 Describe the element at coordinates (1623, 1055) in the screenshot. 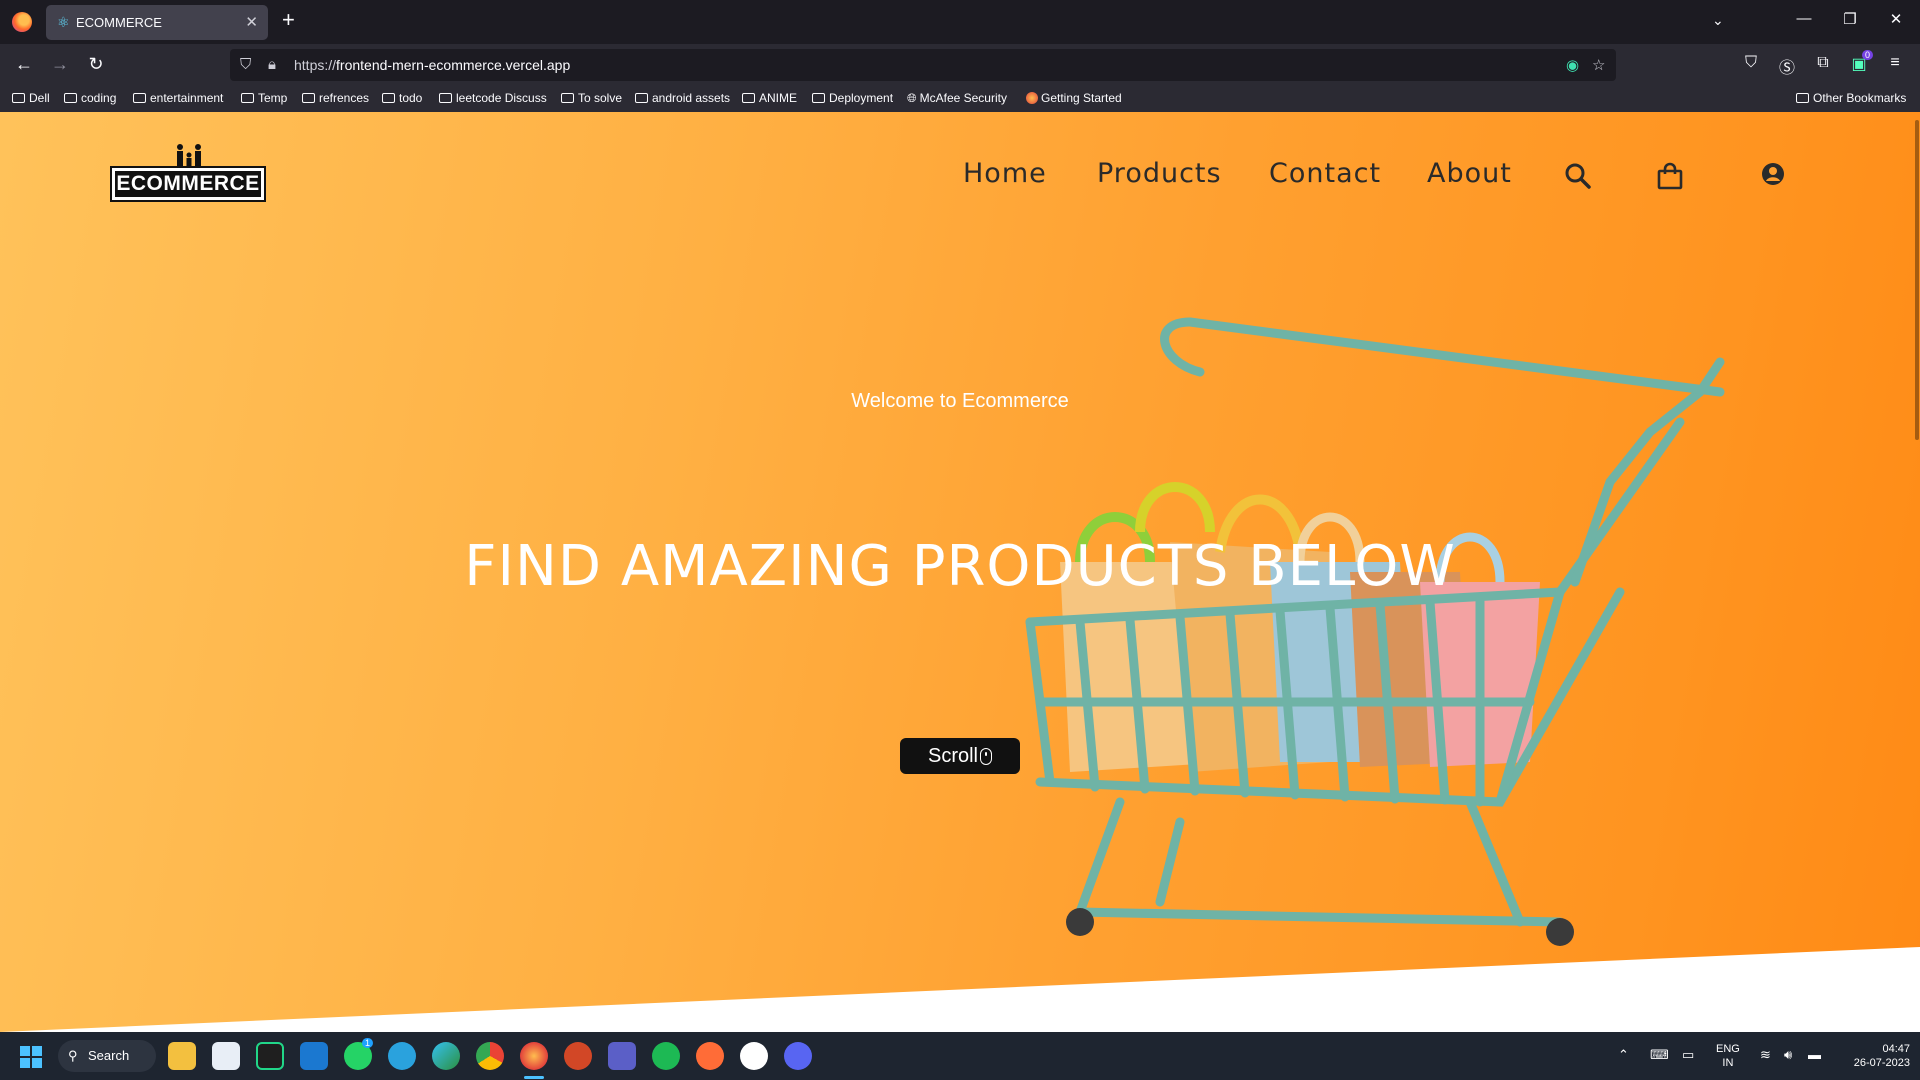

I see `show-hidden-icons-chevron-icon: ⌃` at that location.